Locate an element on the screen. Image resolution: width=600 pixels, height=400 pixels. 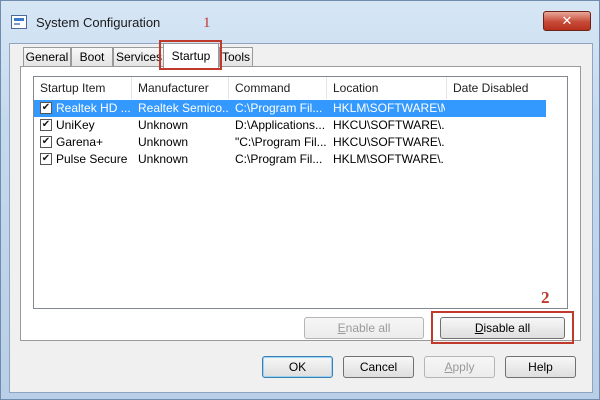
annotation-number-1: 1 is located at coordinates (207, 23).